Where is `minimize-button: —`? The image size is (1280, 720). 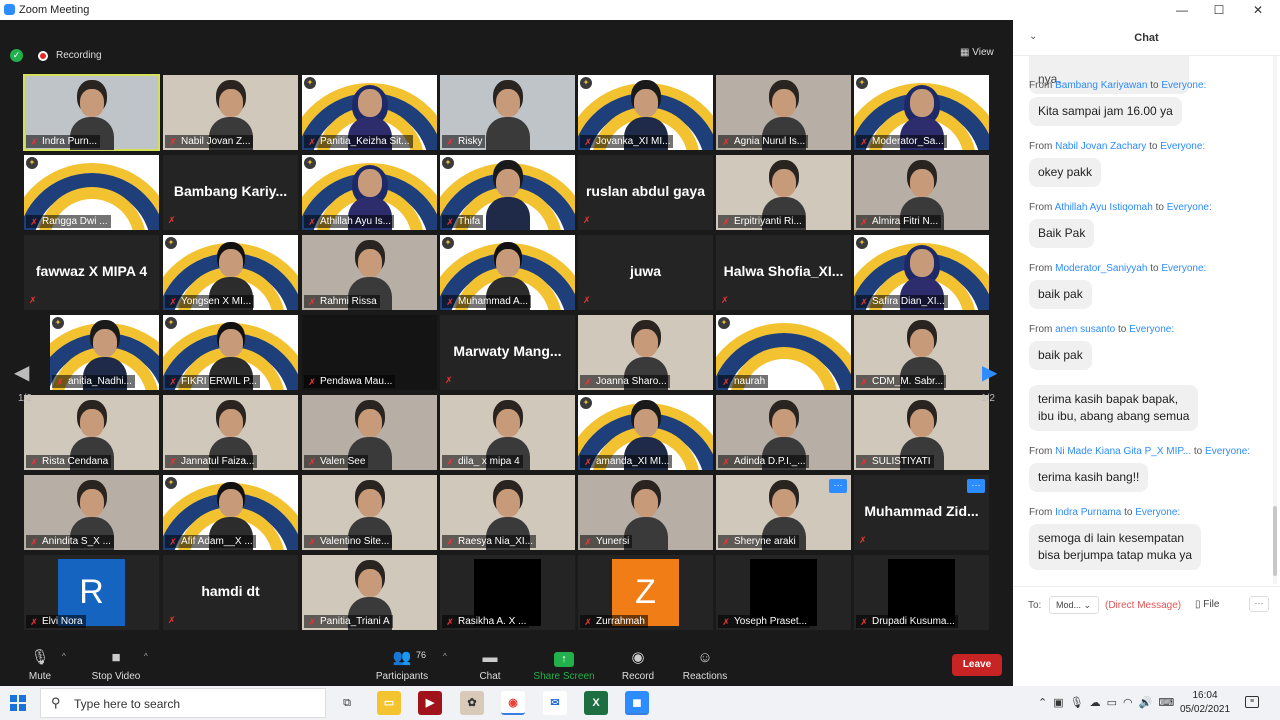
minimize-button: — is located at coordinates (1182, 10).